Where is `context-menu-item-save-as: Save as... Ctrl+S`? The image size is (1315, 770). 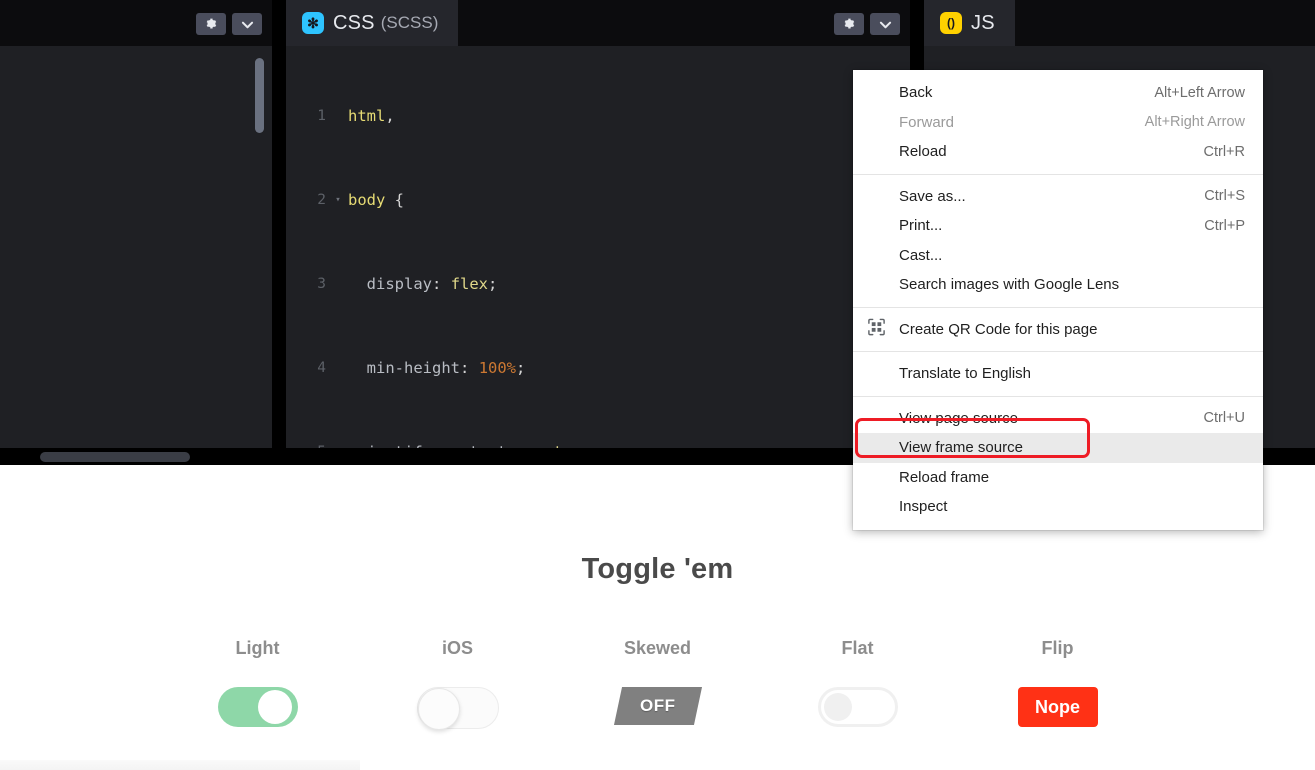
context-menu-item-save-as: Save as... Ctrl+S is located at coordinates (1058, 197).